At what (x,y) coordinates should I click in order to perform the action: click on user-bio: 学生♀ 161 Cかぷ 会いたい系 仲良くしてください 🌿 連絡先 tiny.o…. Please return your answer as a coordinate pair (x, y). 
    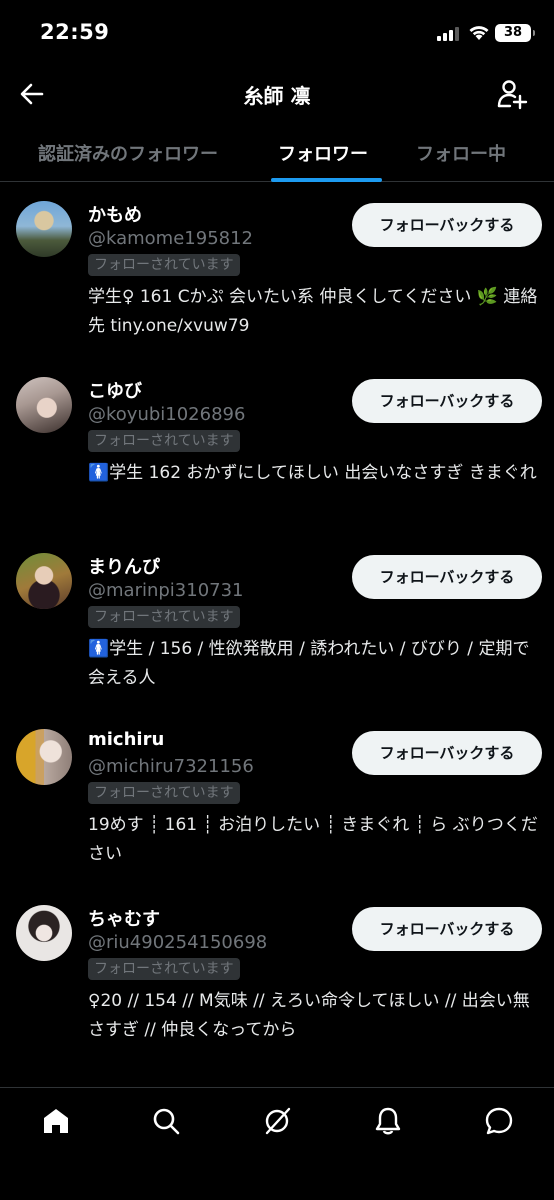
    Looking at the image, I should click on (313, 311).